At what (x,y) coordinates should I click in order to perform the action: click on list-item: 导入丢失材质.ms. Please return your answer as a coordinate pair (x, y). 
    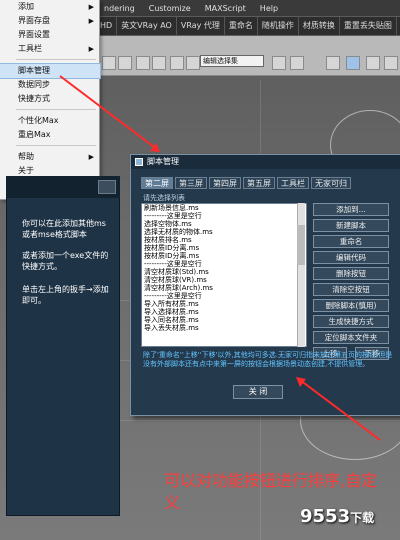
    Looking at the image, I should click on (224, 328).